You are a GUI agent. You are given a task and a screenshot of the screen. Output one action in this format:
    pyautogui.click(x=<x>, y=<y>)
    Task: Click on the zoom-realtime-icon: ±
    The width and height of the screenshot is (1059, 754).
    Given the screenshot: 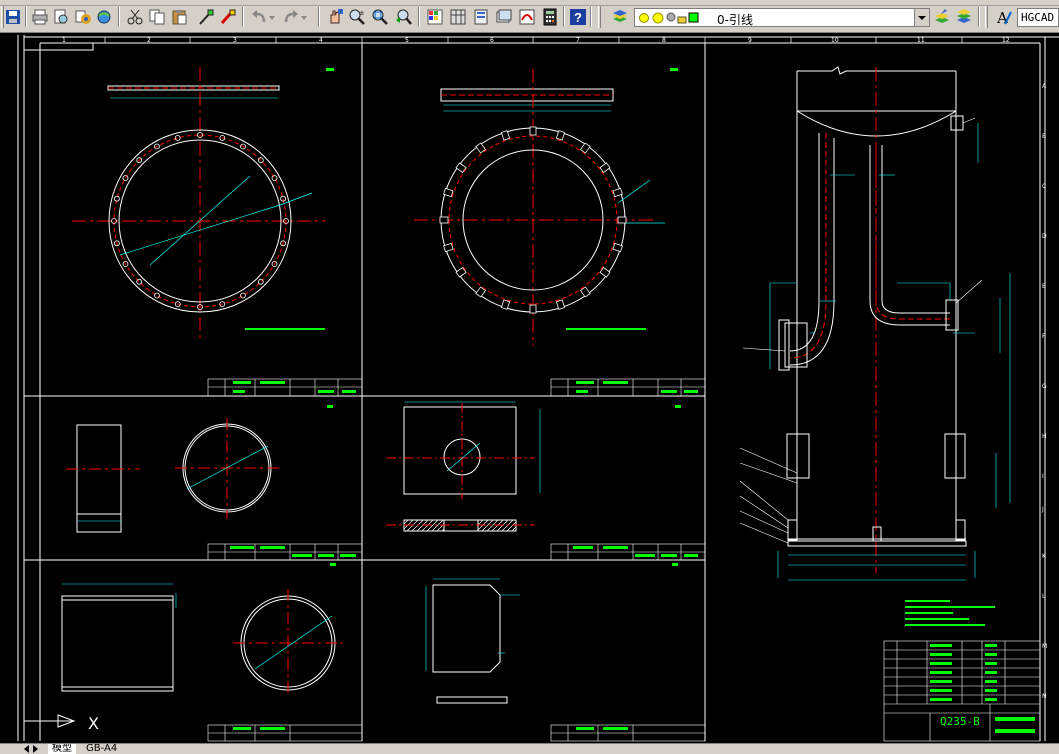 What is the action you would take?
    pyautogui.click(x=357, y=17)
    